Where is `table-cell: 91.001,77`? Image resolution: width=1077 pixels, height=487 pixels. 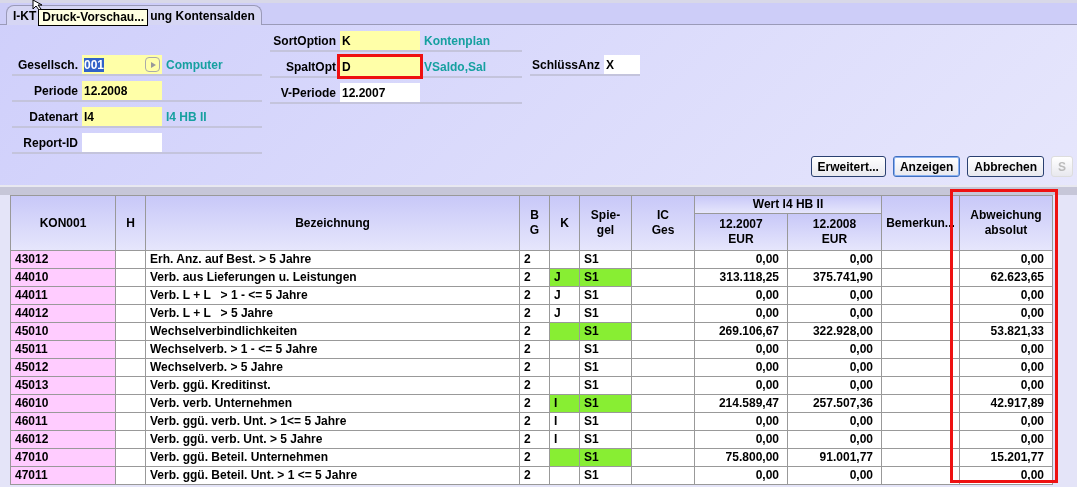 table-cell: 91.001,77 is located at coordinates (834, 457).